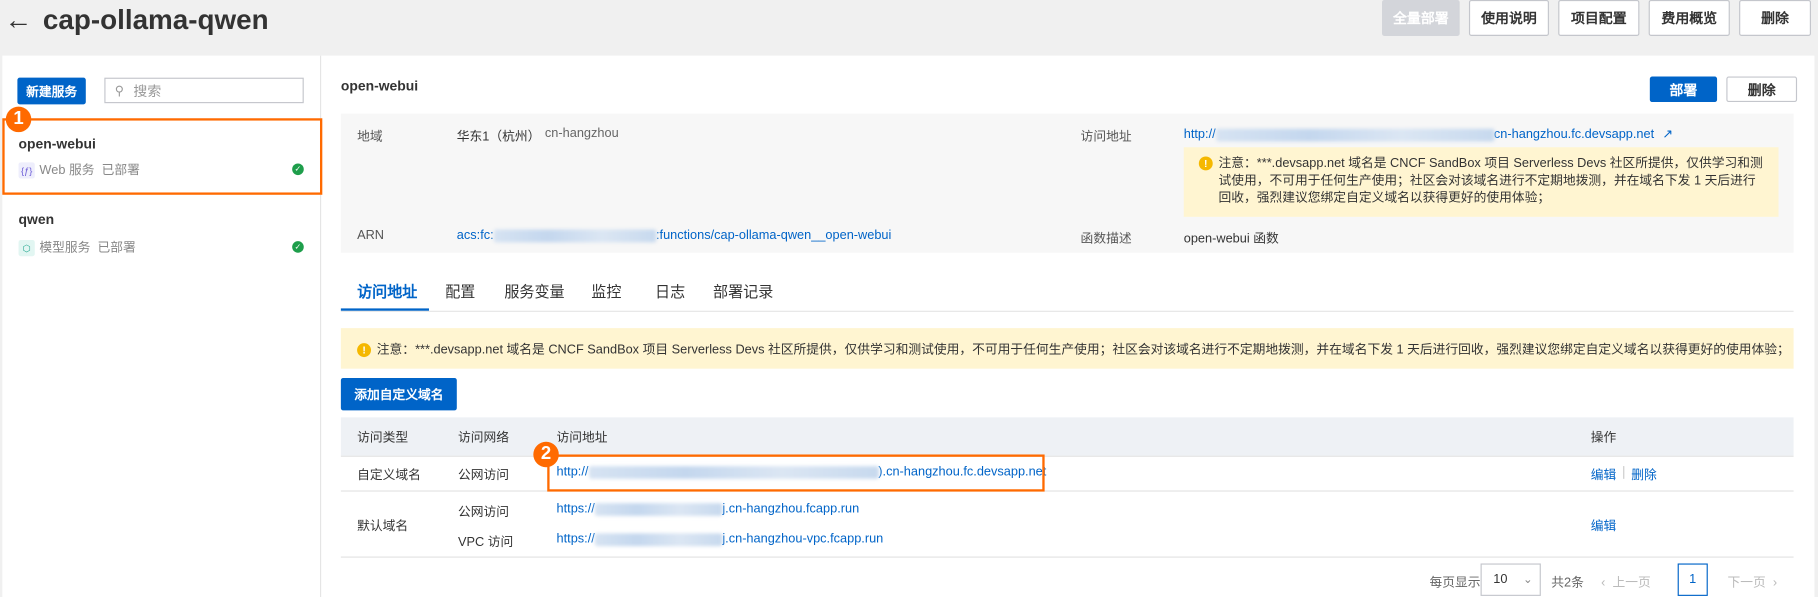 The image size is (1818, 597). Describe the element at coordinates (1428, 134) in the screenshot. I see `access-url-link: http:// cn-hangzhou.fc.devsapp.net ↗` at that location.